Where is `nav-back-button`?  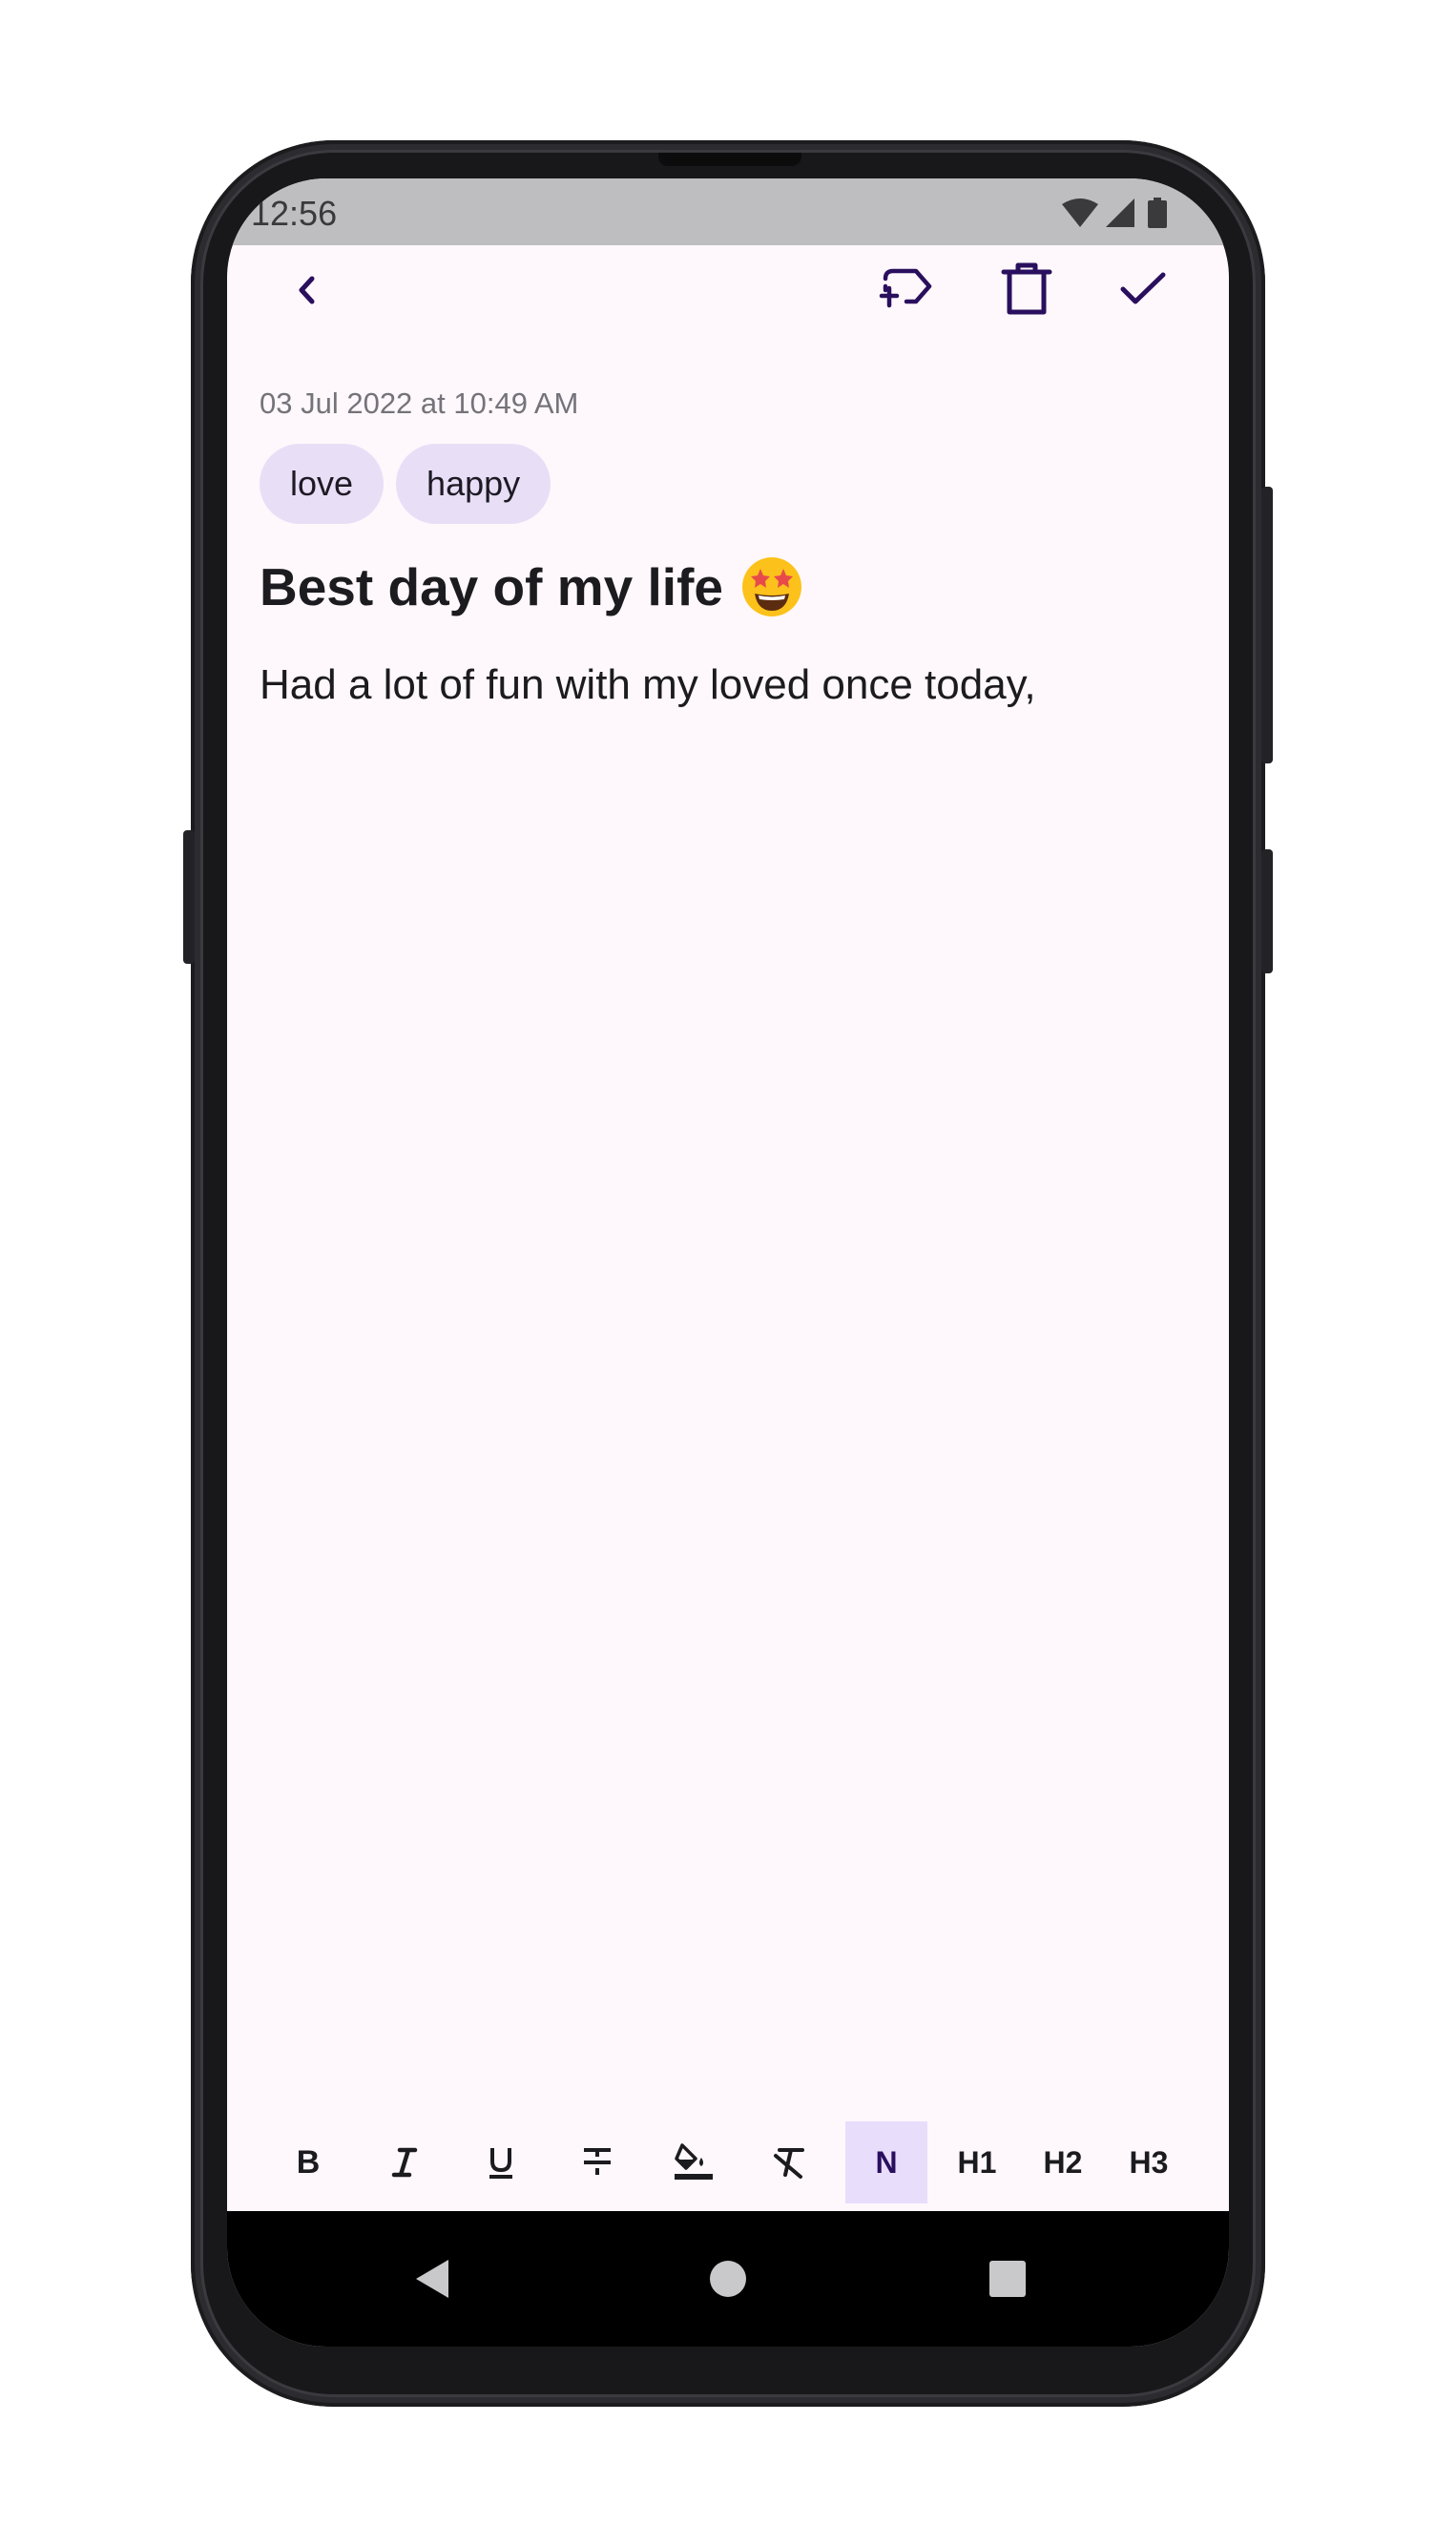 nav-back-button is located at coordinates (432, 2278).